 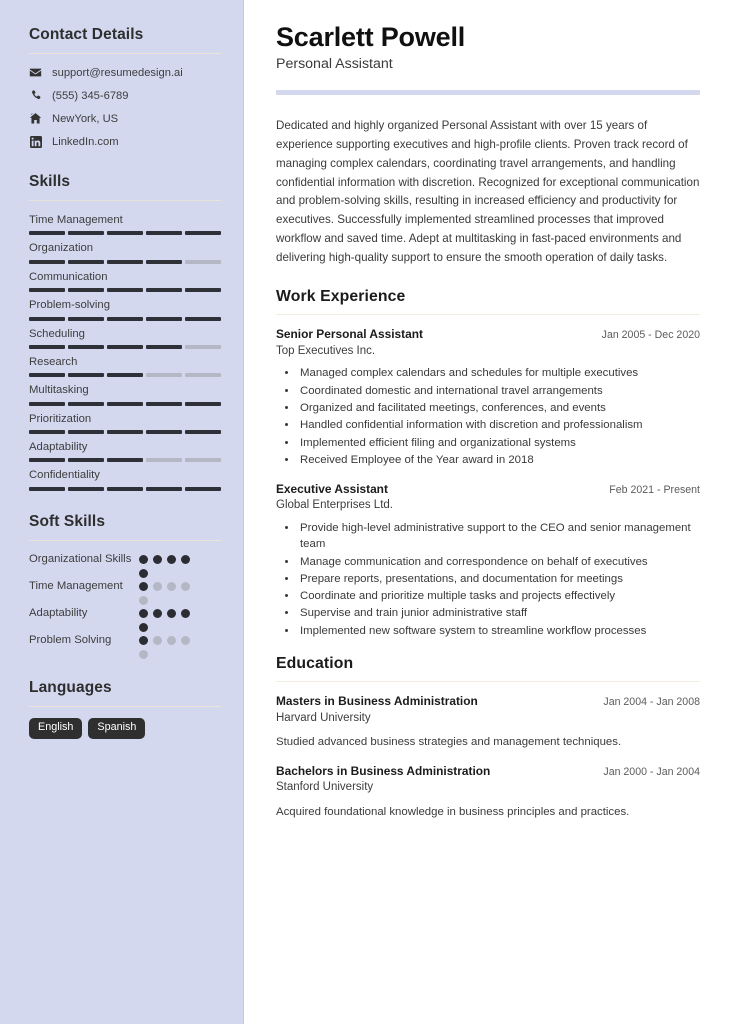 What do you see at coordinates (67, 521) in the screenshot?
I see `soft-skills-heading: Soft Skills` at bounding box center [67, 521].